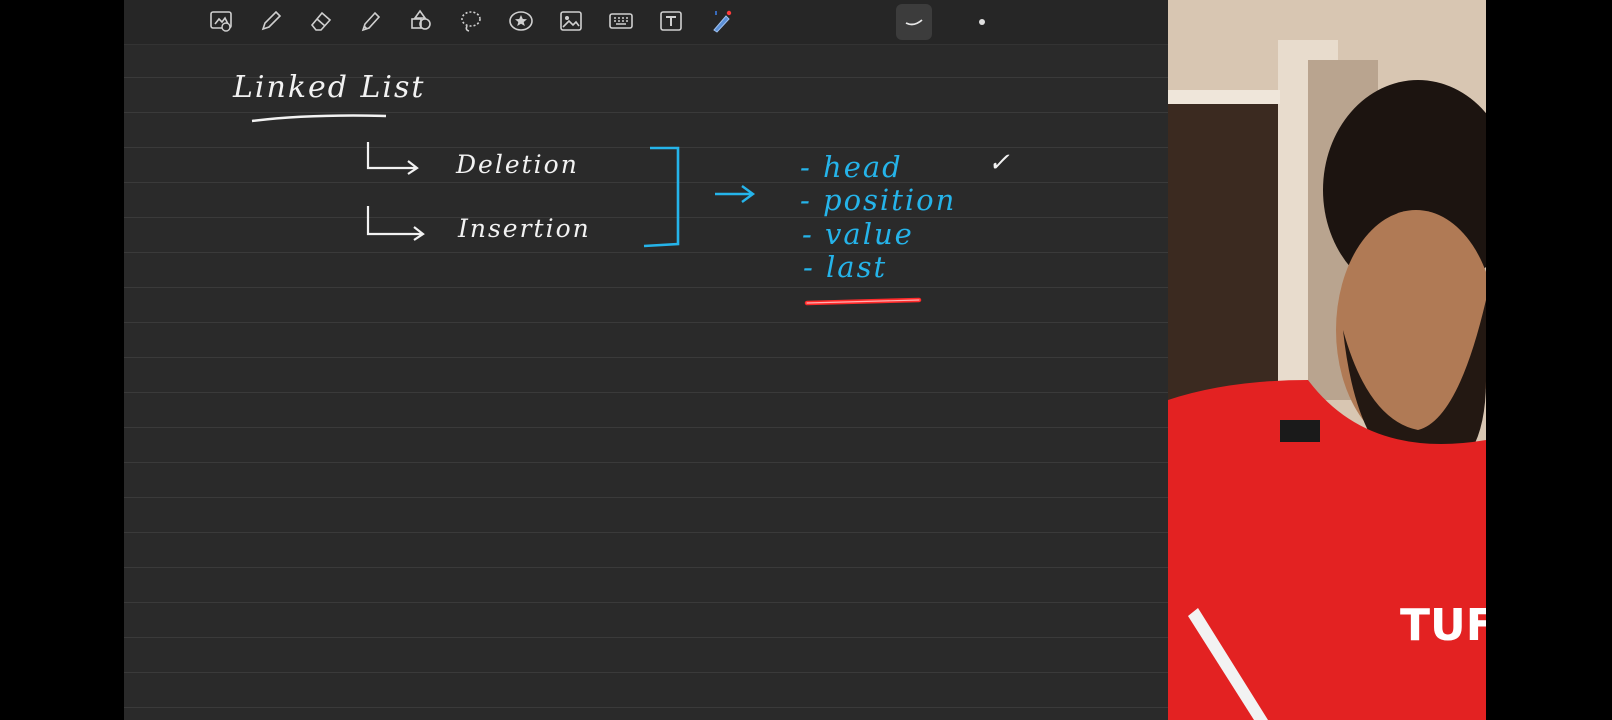 This screenshot has width=1612, height=720. I want to click on branch-insertion: Insertion, so click(524, 228).